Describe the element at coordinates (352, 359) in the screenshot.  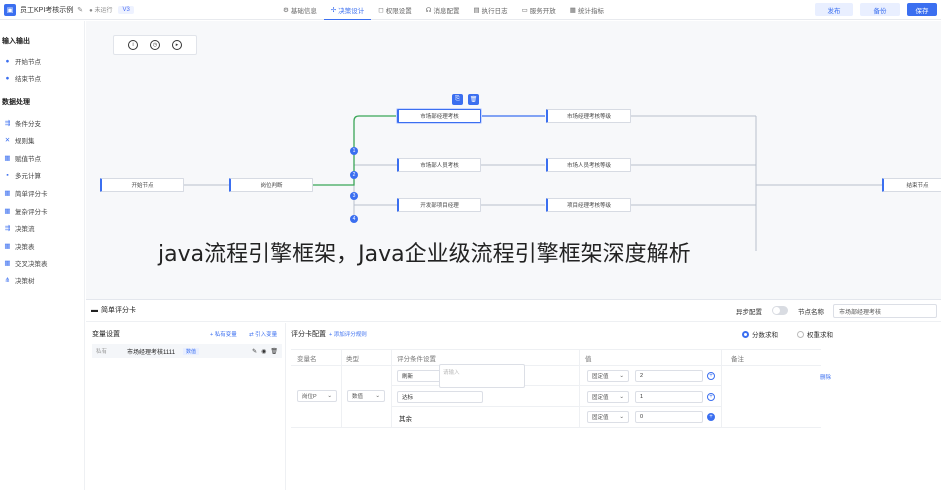
I see `header-type: 类型` at that location.